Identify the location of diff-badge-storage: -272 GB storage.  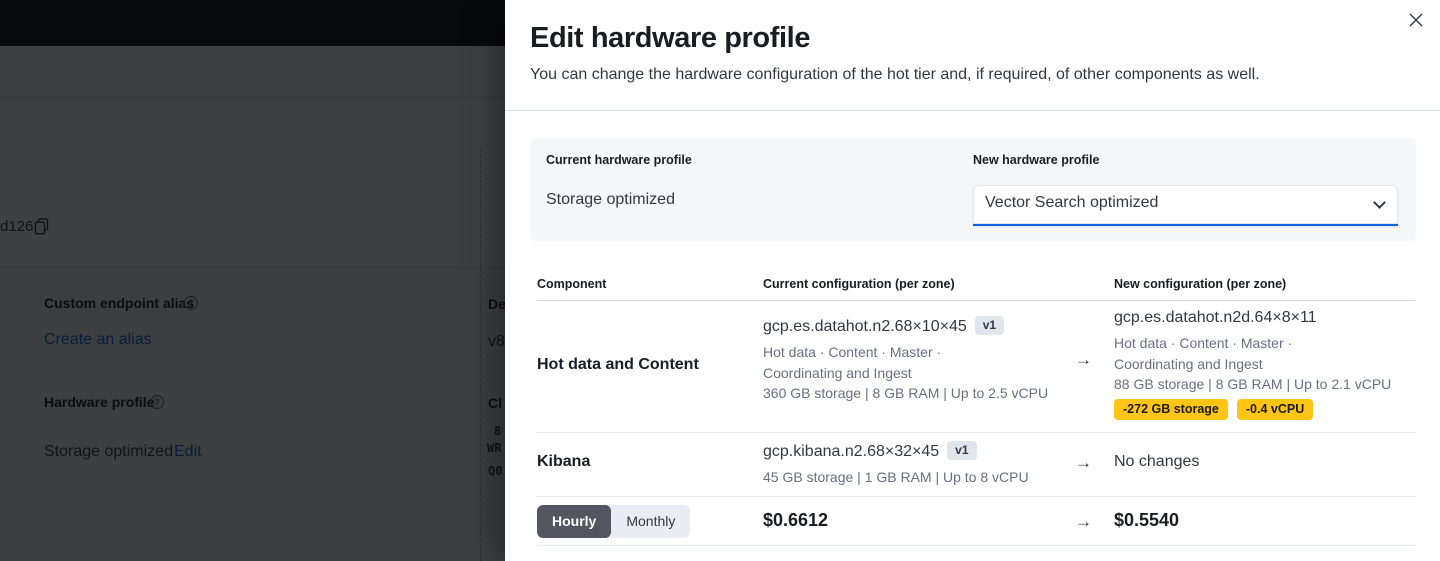
(1171, 409).